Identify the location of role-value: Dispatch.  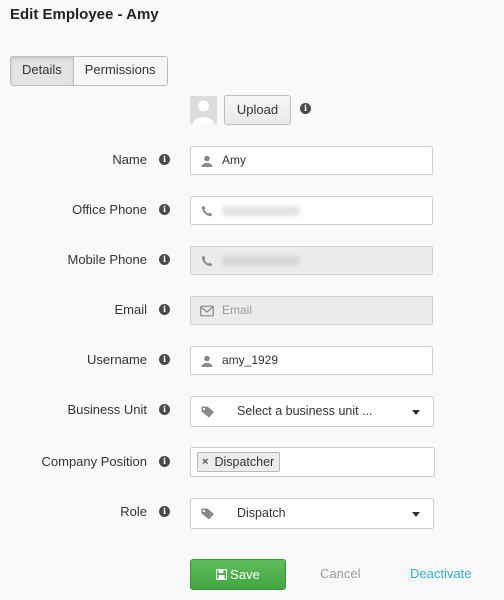
(261, 513).